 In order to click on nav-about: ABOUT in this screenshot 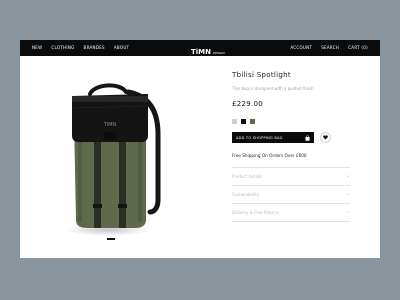, I will do `click(121, 48)`.